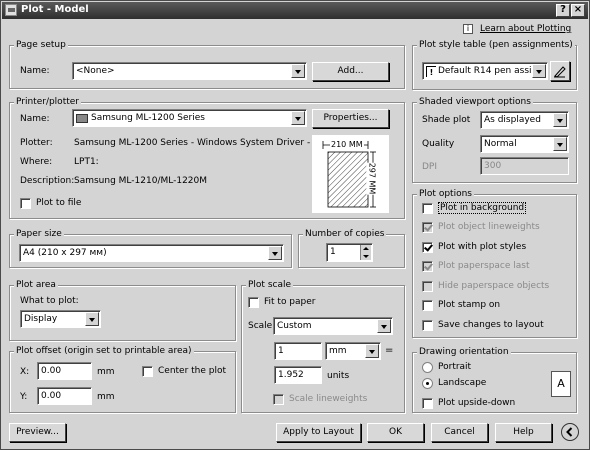 The image size is (590, 450). I want to click on plot-to-file-checkbox: Plot to file, so click(50, 203).